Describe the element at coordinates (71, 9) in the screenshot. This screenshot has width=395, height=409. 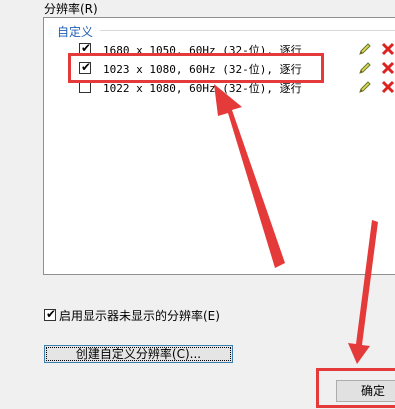
I see `resolution-section-label: 分辨率(R)` at that location.